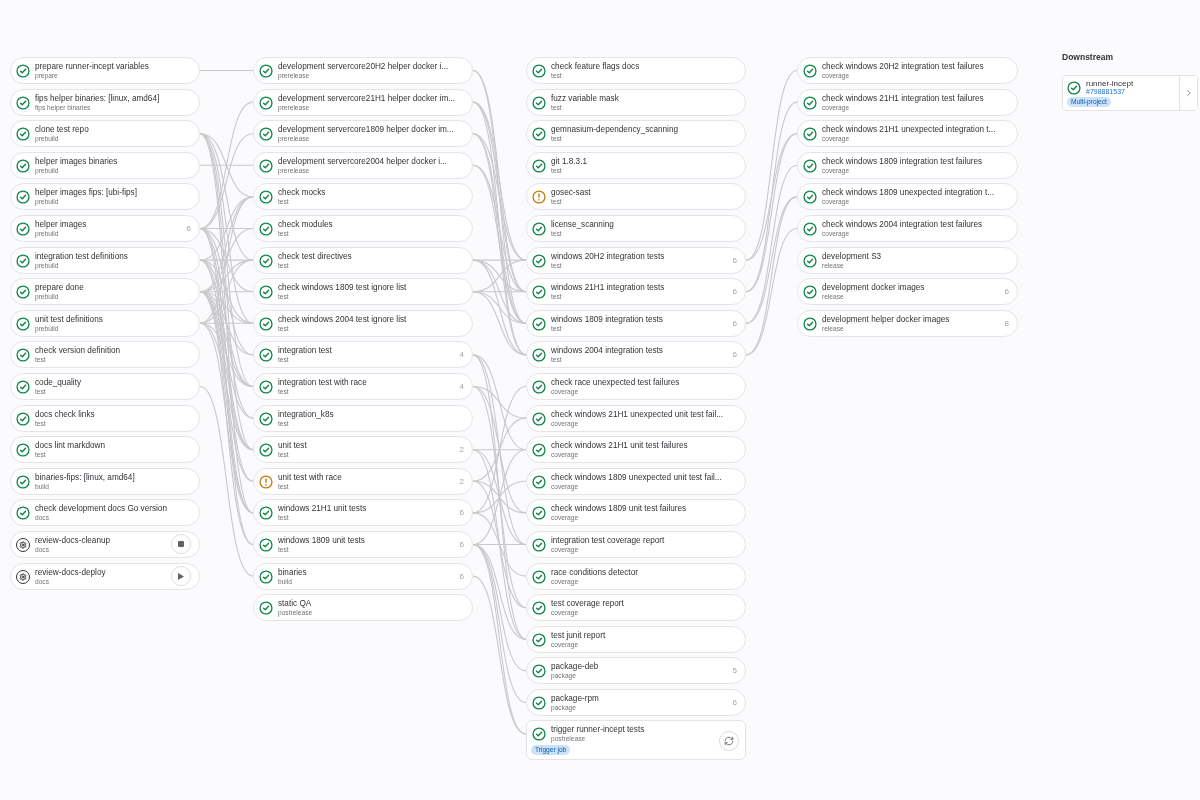 The image size is (1200, 800). I want to click on job-name: fips helper binaries: [linux, amd64], so click(98, 98).